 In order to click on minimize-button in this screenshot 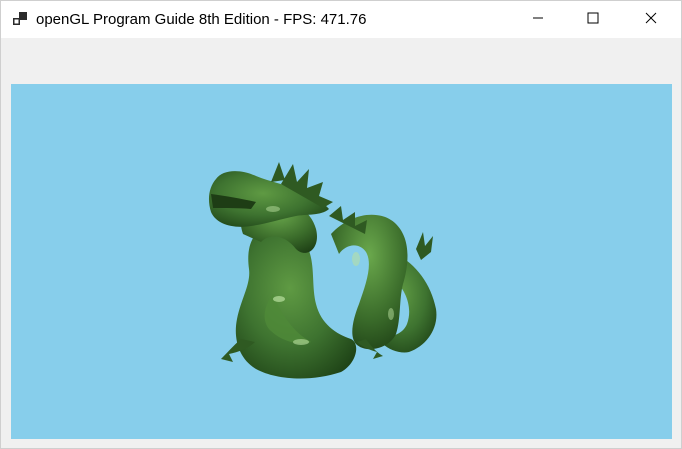, I will do `click(538, 19)`.